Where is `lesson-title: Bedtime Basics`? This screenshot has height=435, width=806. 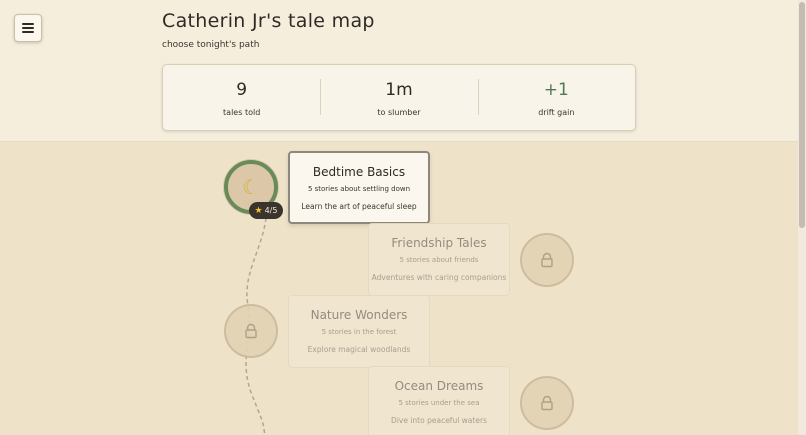
lesson-title: Bedtime Basics is located at coordinates (359, 172).